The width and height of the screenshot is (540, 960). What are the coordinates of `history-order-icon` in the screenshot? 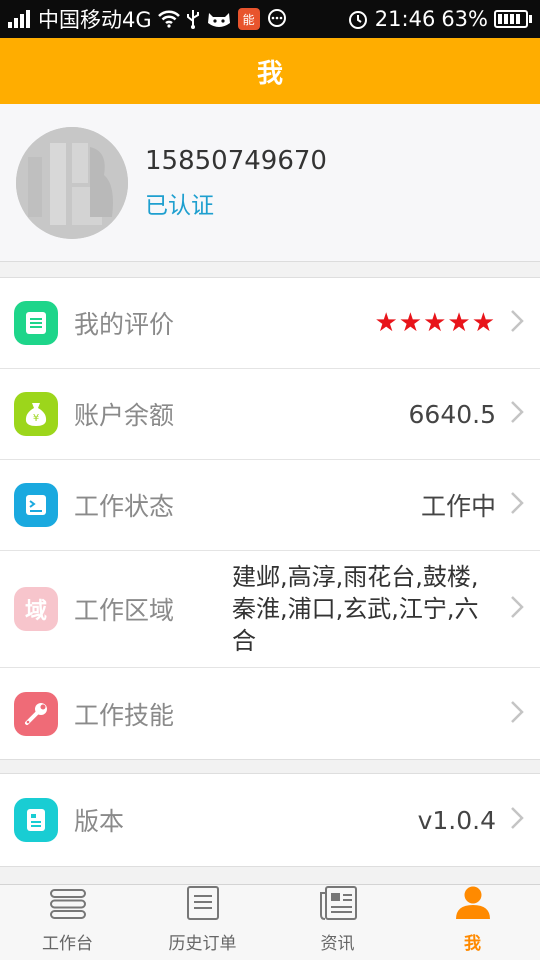 It's located at (203, 905).